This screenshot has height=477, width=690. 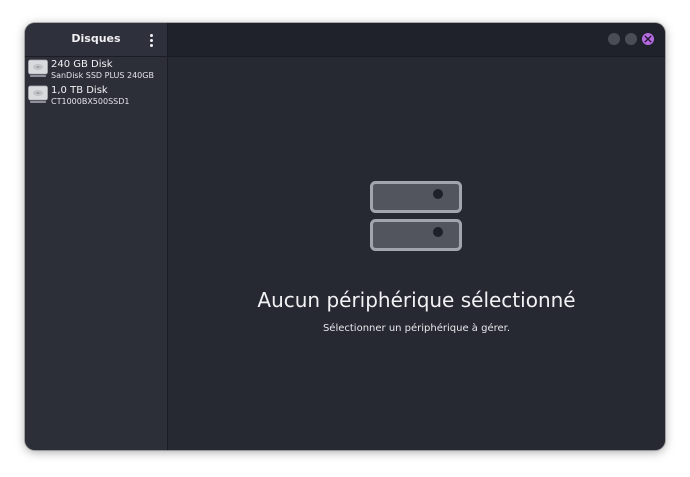 I want to click on empty-state-title: Aucun périphérique sélectionné, so click(x=416, y=300).